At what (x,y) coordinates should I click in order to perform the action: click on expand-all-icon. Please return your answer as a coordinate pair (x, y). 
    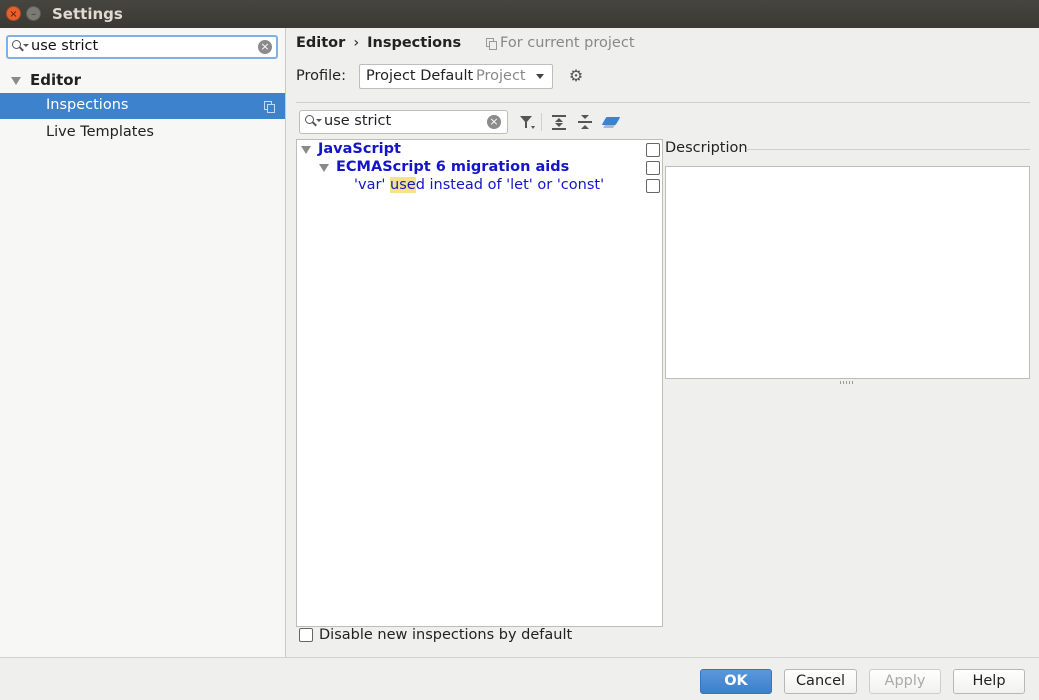
    Looking at the image, I should click on (559, 122).